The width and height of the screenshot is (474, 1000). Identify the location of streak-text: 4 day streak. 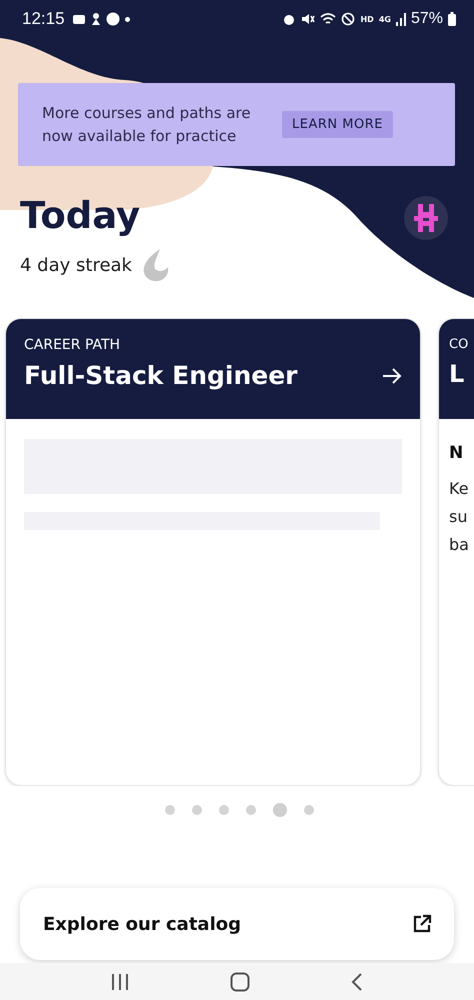
(76, 265).